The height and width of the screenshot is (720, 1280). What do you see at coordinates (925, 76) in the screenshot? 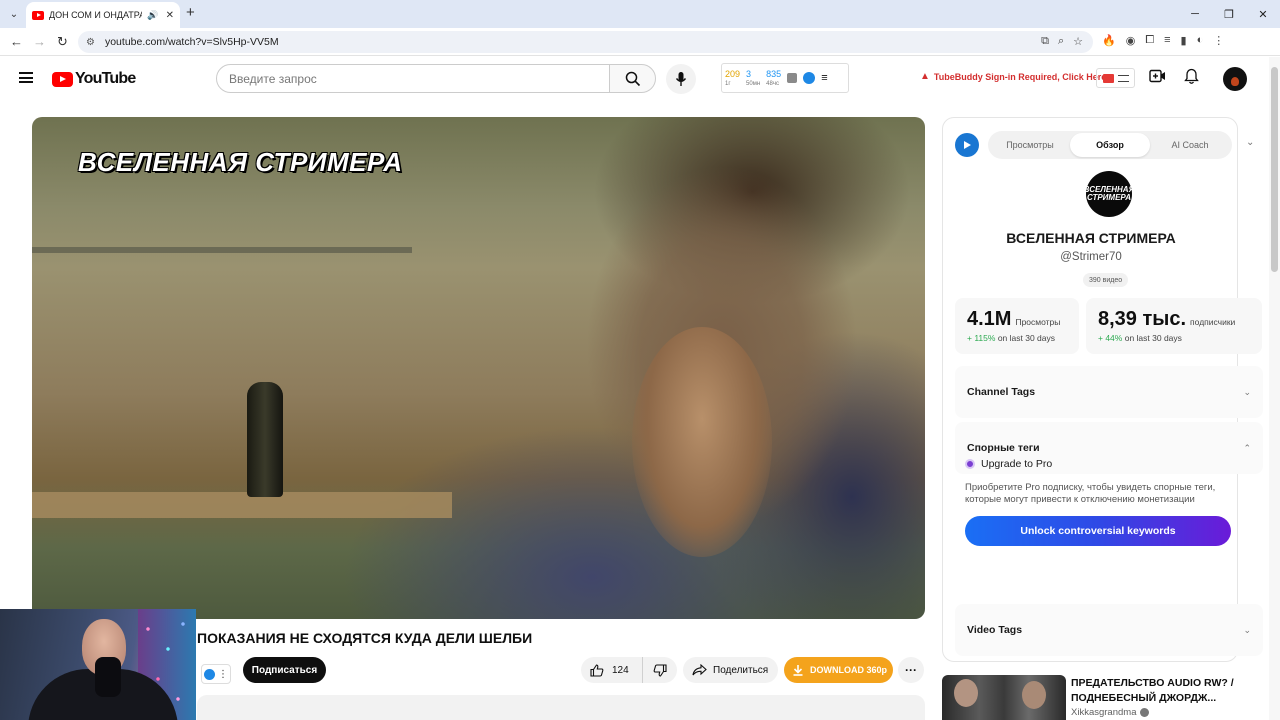
I see `warning-icon: ▲` at bounding box center [925, 76].